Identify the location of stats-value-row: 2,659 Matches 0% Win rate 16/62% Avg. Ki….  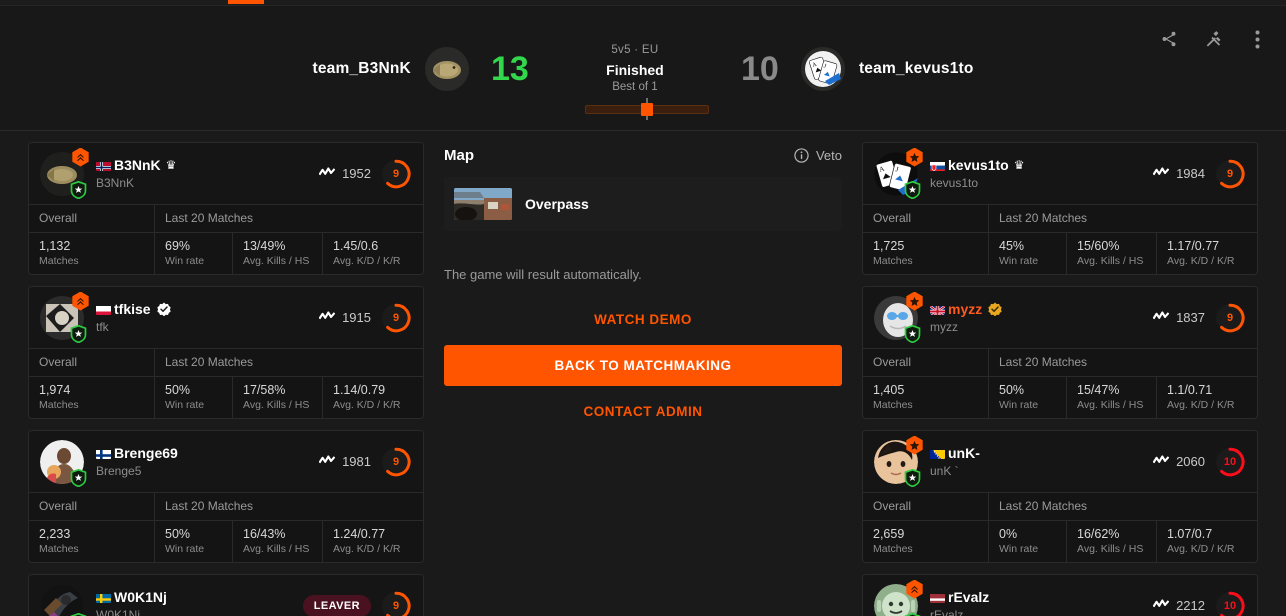
(1060, 541).